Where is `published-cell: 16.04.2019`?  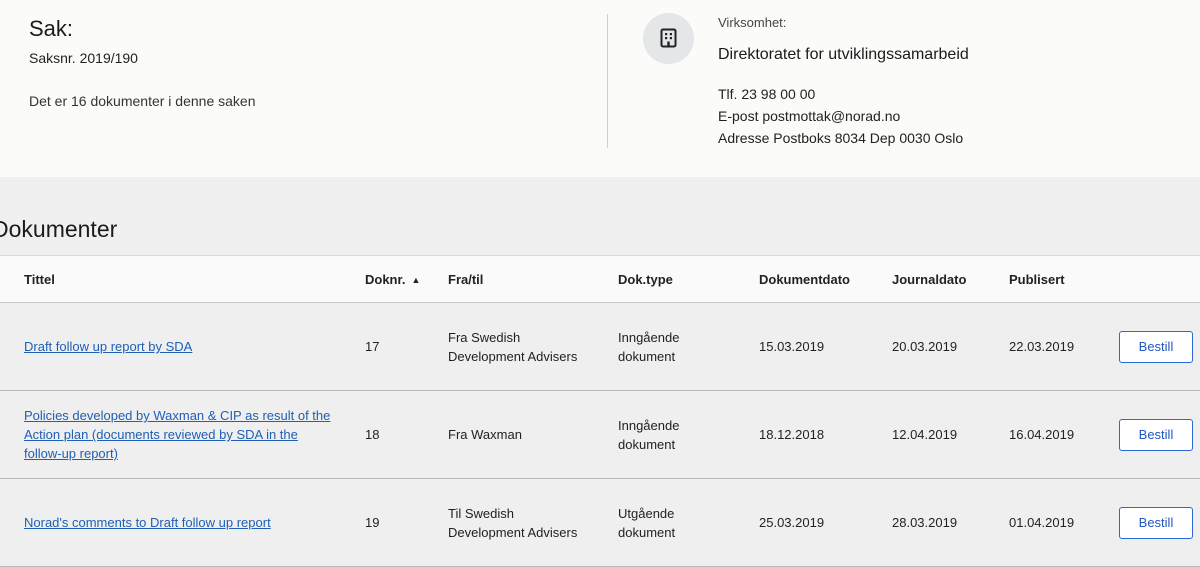 published-cell: 16.04.2019 is located at coordinates (1064, 434).